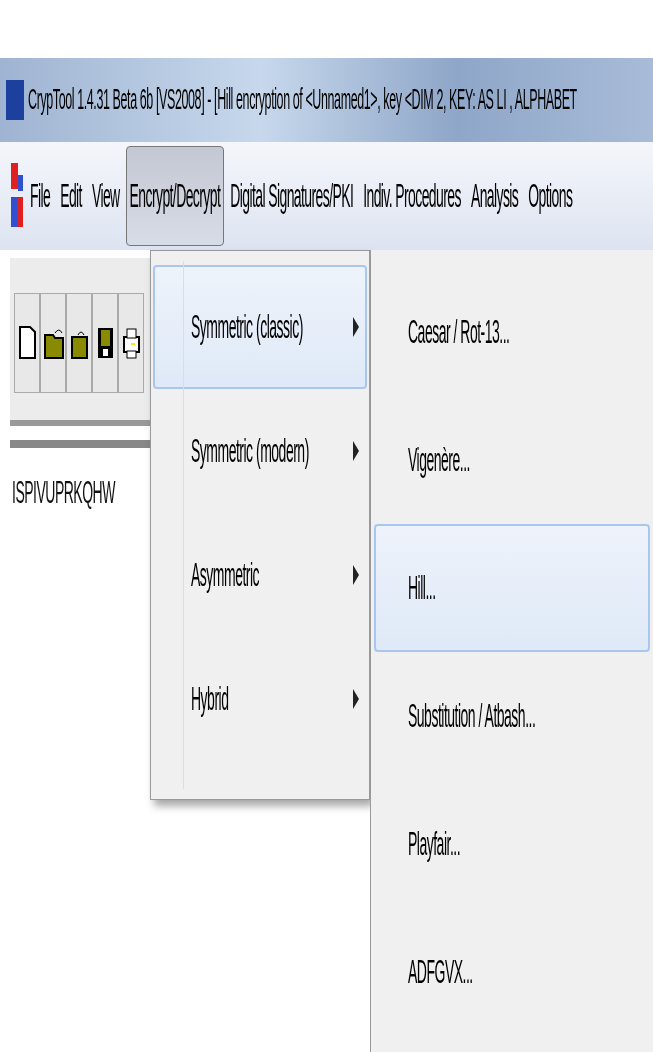 Image resolution: width=653 pixels, height=1052 pixels. What do you see at coordinates (302, 99) in the screenshot?
I see `window-title: CrypTool 1.4.31 Beta 6b [VS2008] - [Hill encryption of <Unnamed1>, key <DIM 2, KEY: AS LI , ALPHABET` at bounding box center [302, 99].